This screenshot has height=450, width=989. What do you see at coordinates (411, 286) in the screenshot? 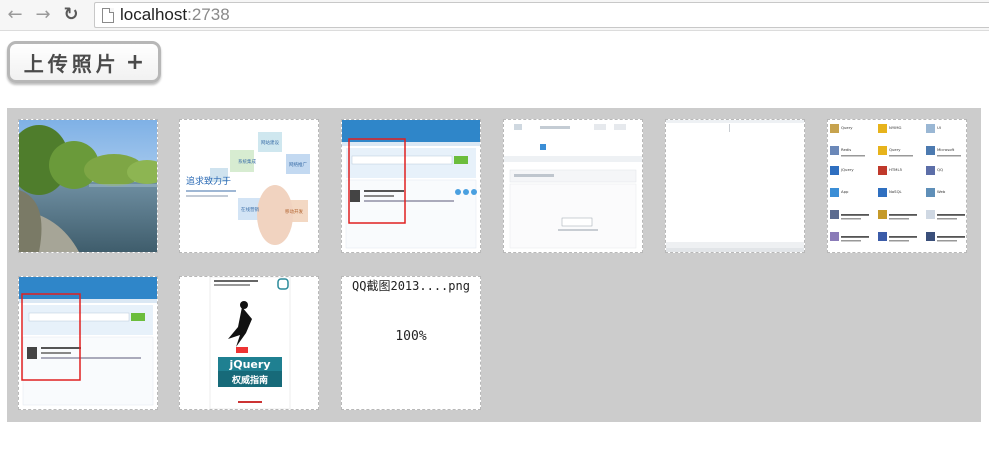
I see `uploading-filename: QQ截图2013....png` at bounding box center [411, 286].